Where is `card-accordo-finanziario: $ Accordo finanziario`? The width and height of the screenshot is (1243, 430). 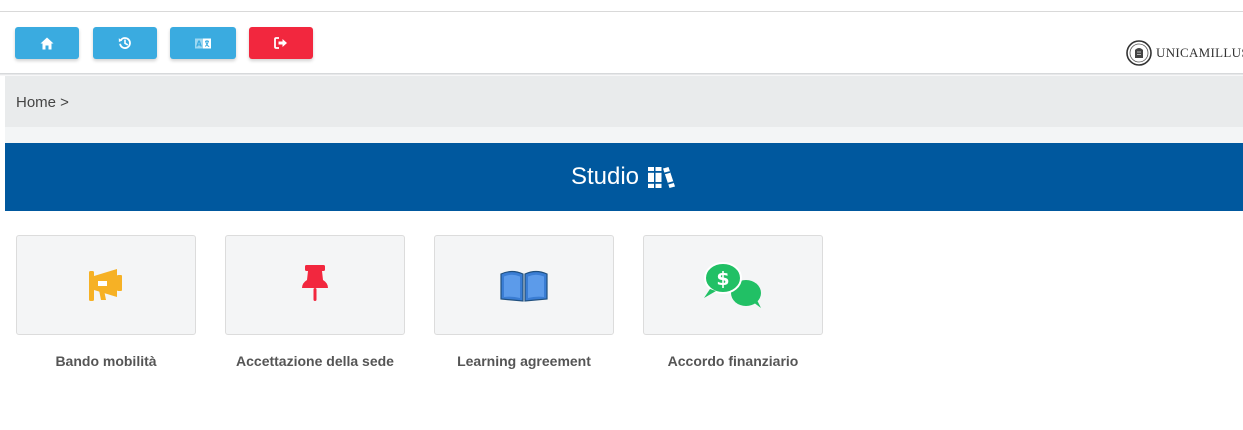 card-accordo-finanziario: $ Accordo finanziario is located at coordinates (733, 302).